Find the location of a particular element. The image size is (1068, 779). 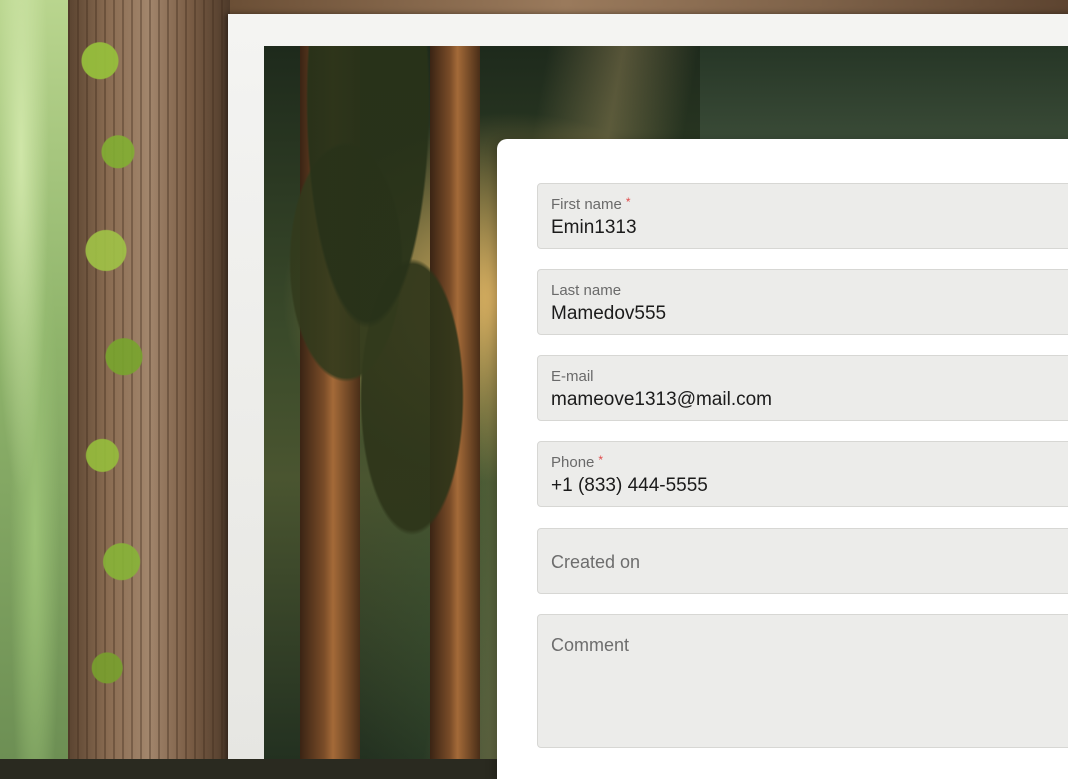

created-on-placeholder: Created on is located at coordinates (596, 562).